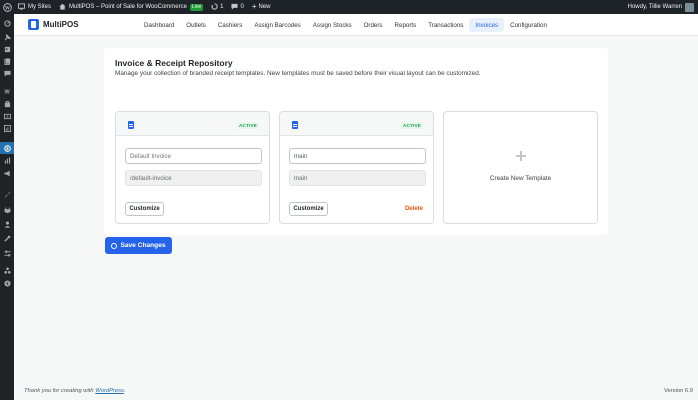  I want to click on appearance-icon, so click(7, 194).